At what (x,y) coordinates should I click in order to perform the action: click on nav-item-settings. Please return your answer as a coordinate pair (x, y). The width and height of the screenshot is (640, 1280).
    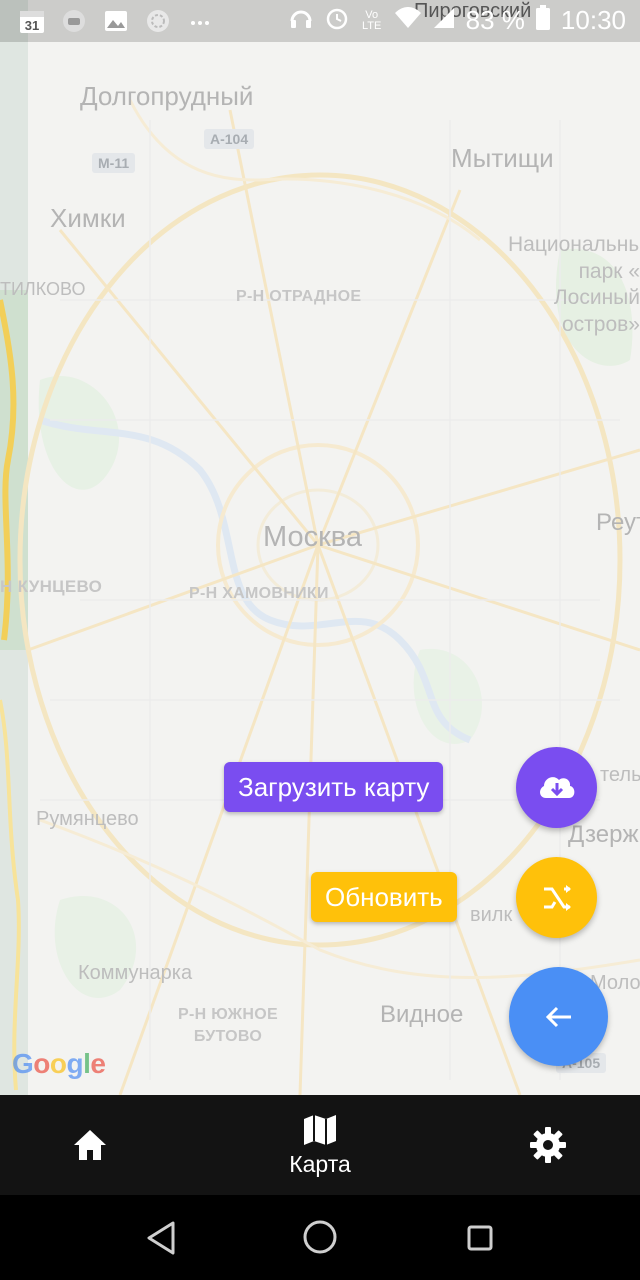
    Looking at the image, I should click on (548, 1145).